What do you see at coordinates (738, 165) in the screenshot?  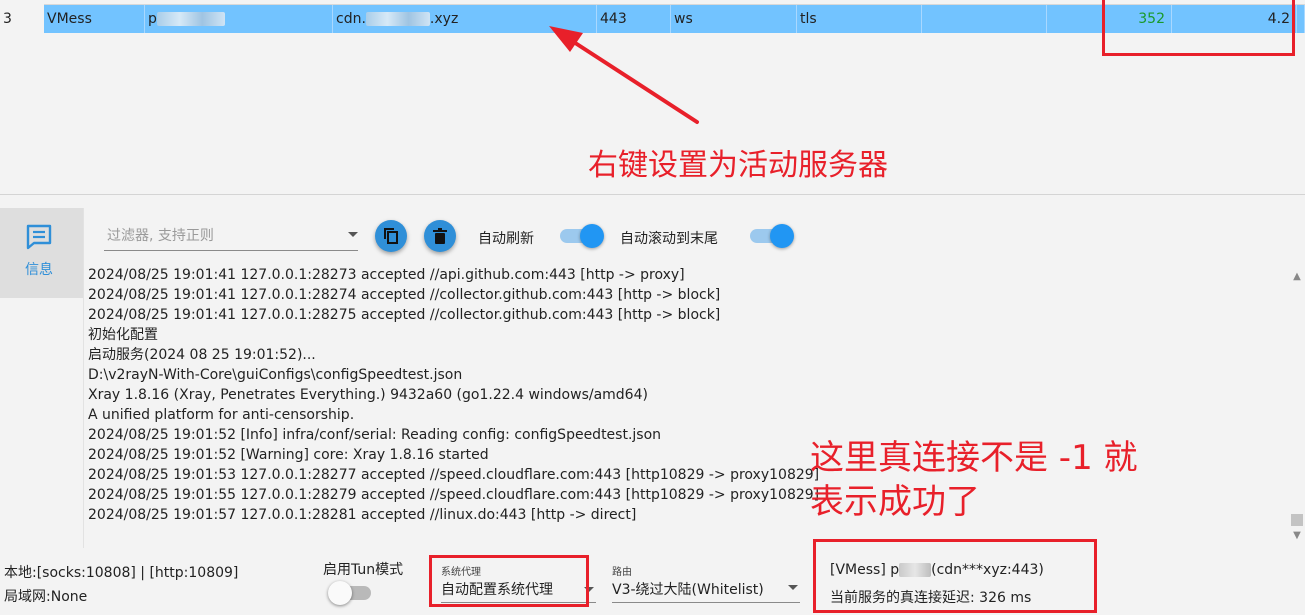 I see `annotation-set-active: 右键设置为活动服务器` at bounding box center [738, 165].